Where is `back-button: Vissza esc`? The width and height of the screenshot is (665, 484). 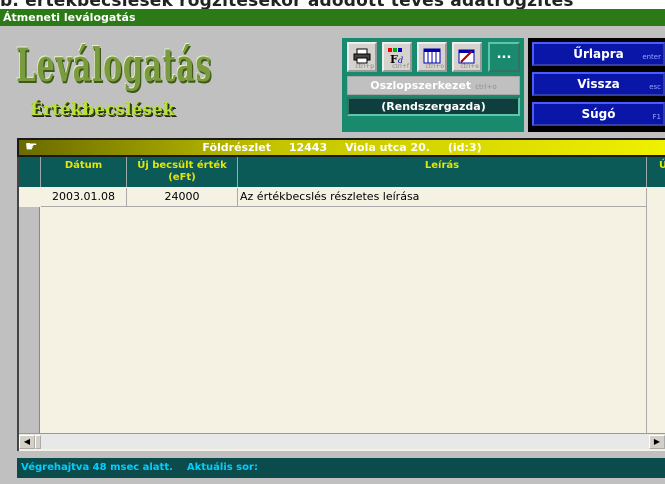 back-button: Vissza esc is located at coordinates (598, 84).